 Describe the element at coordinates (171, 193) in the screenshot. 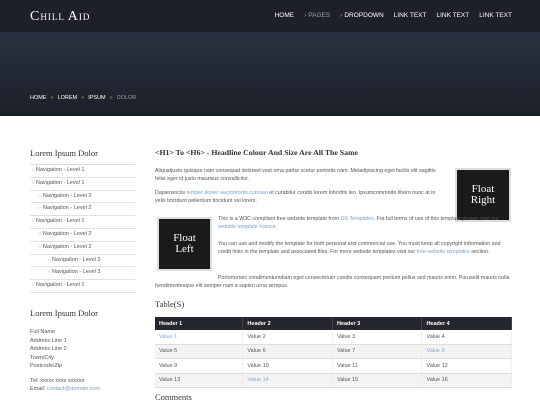

I see `p2-text-a: Dapiensociis` at that location.